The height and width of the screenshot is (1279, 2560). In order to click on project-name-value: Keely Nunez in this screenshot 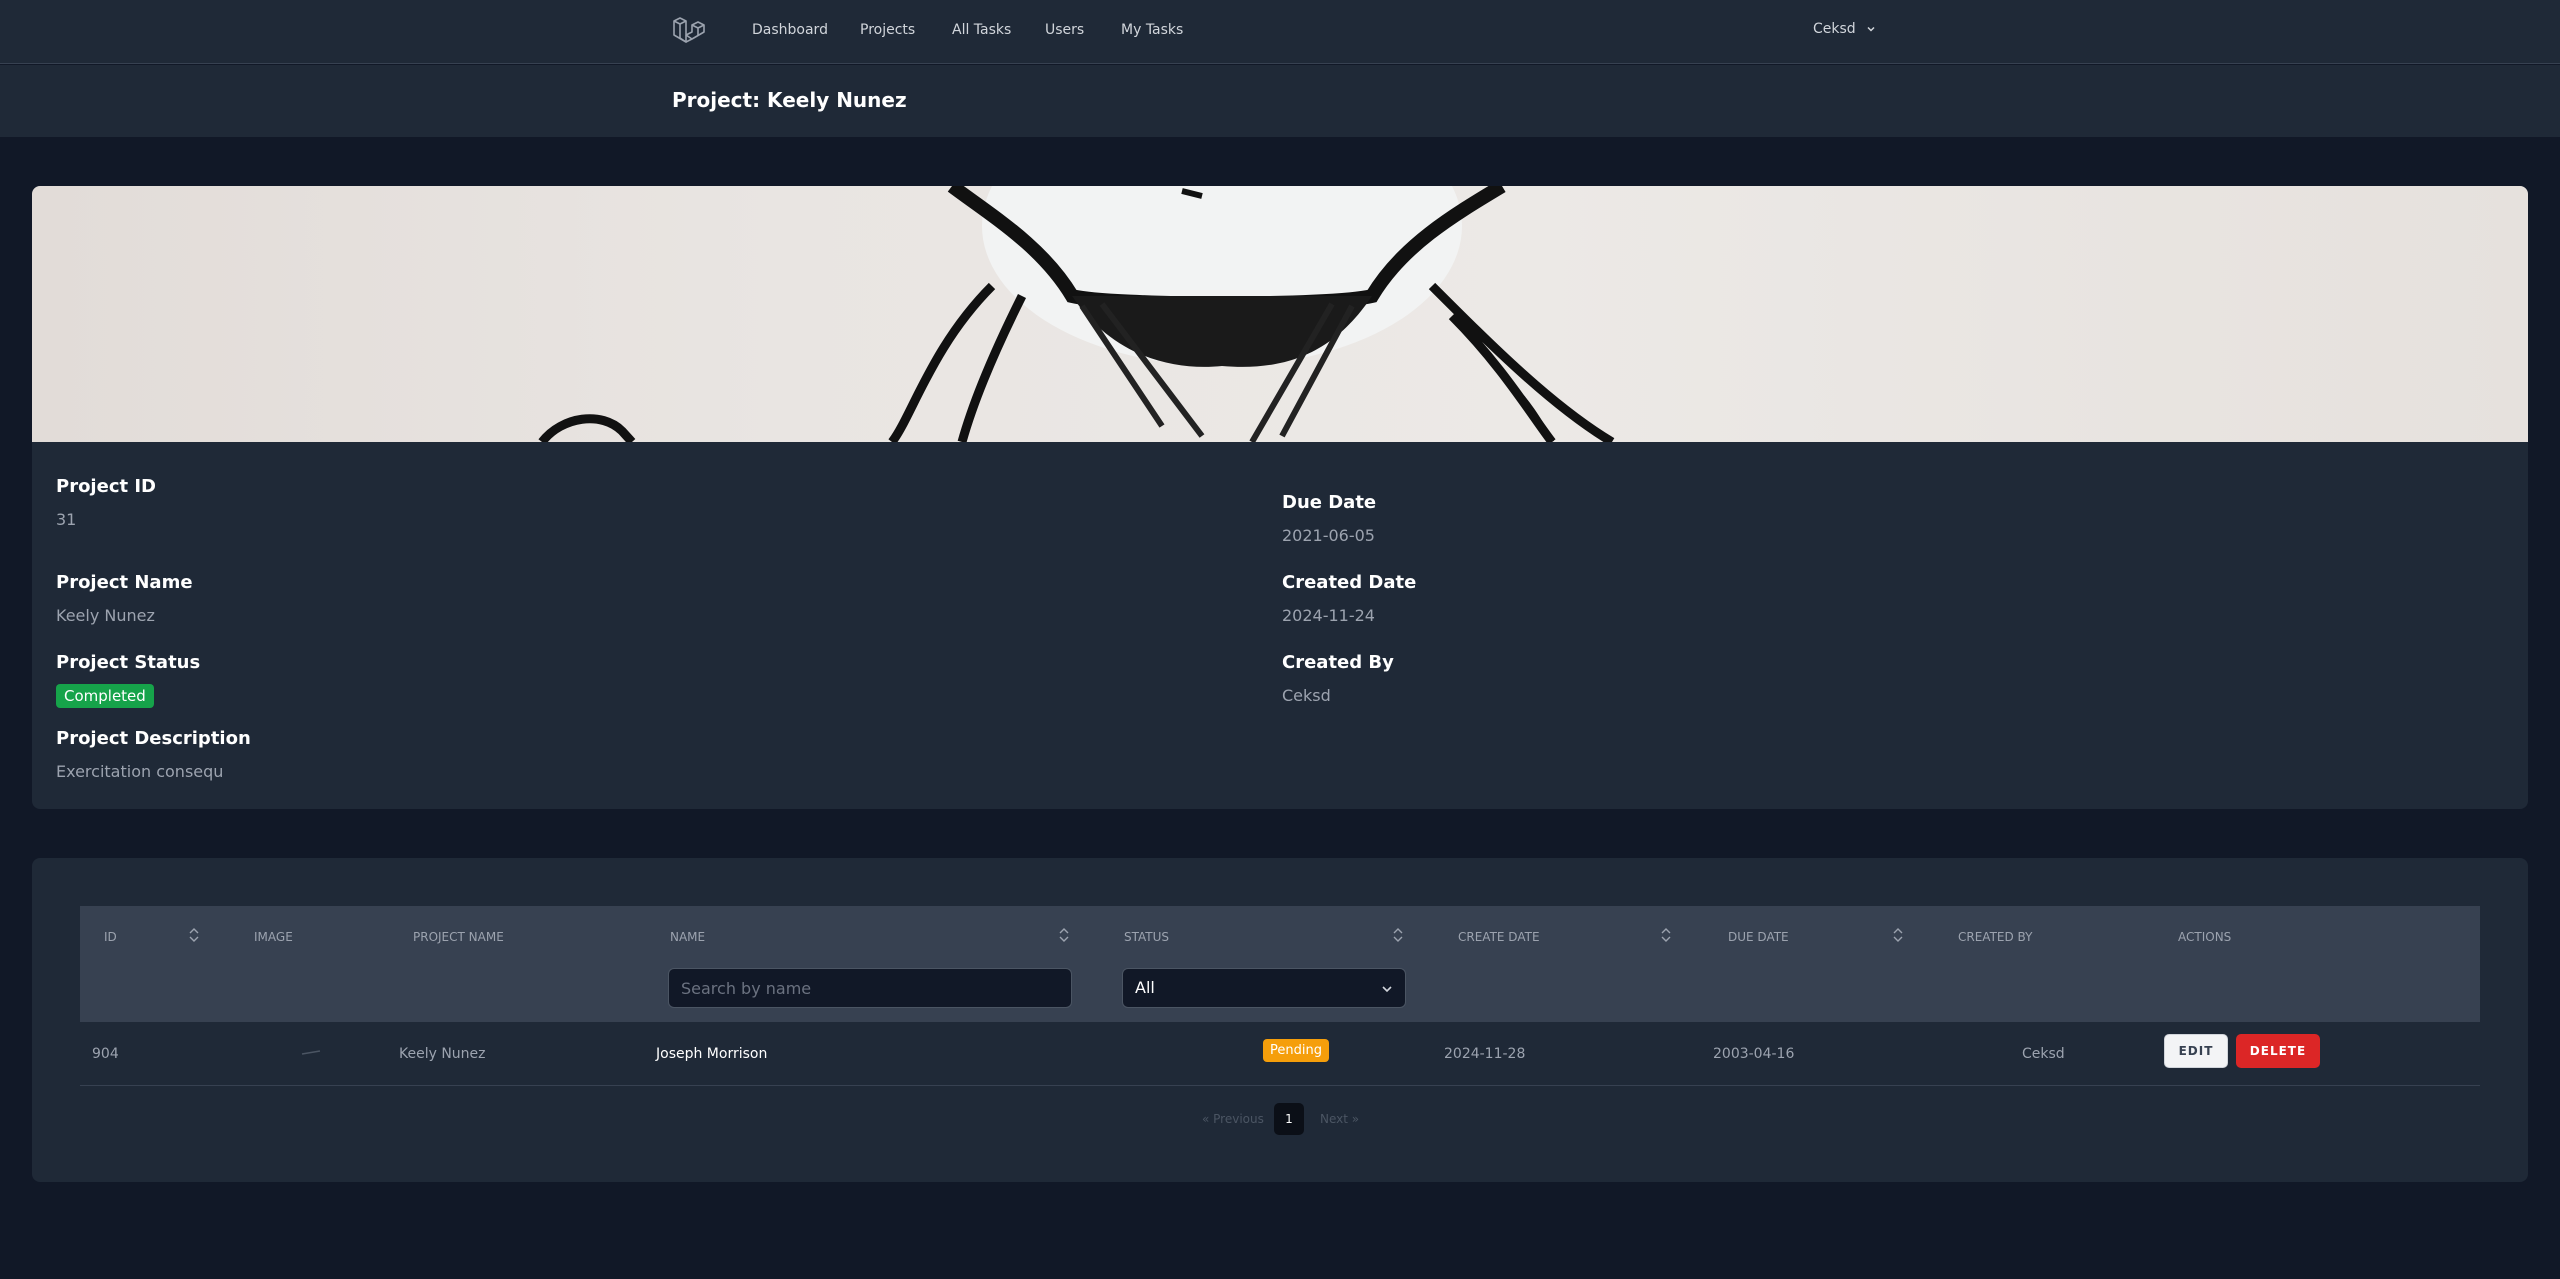, I will do `click(105, 615)`.